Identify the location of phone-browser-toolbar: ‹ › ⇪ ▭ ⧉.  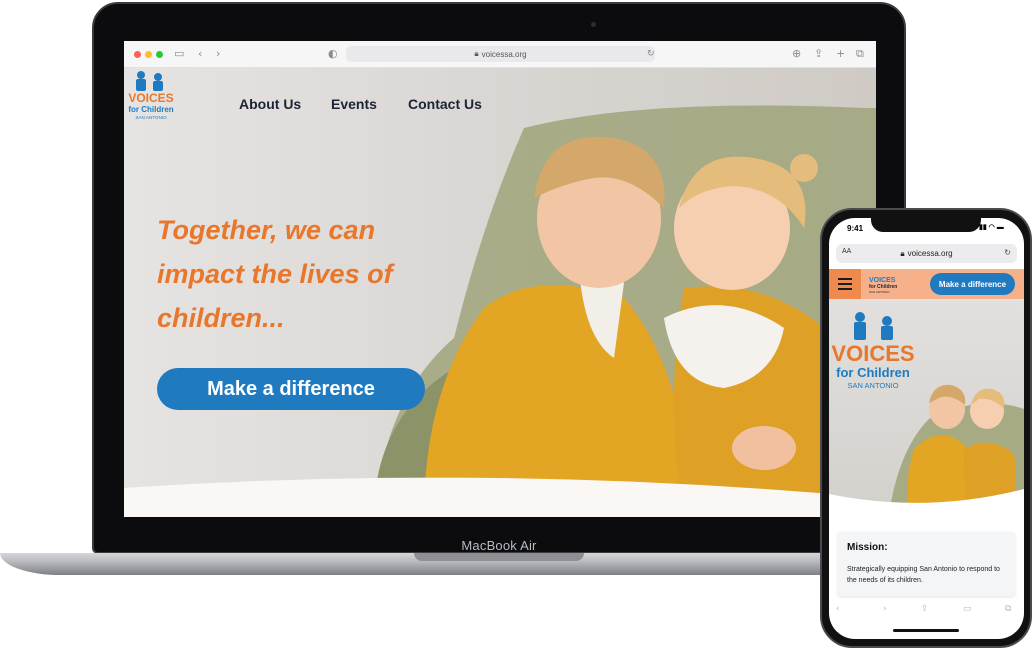
(926, 611).